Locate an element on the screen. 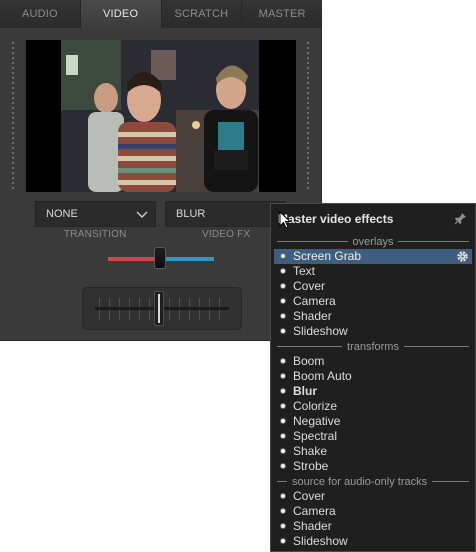  transition-select: NONE is located at coordinates (95, 214).